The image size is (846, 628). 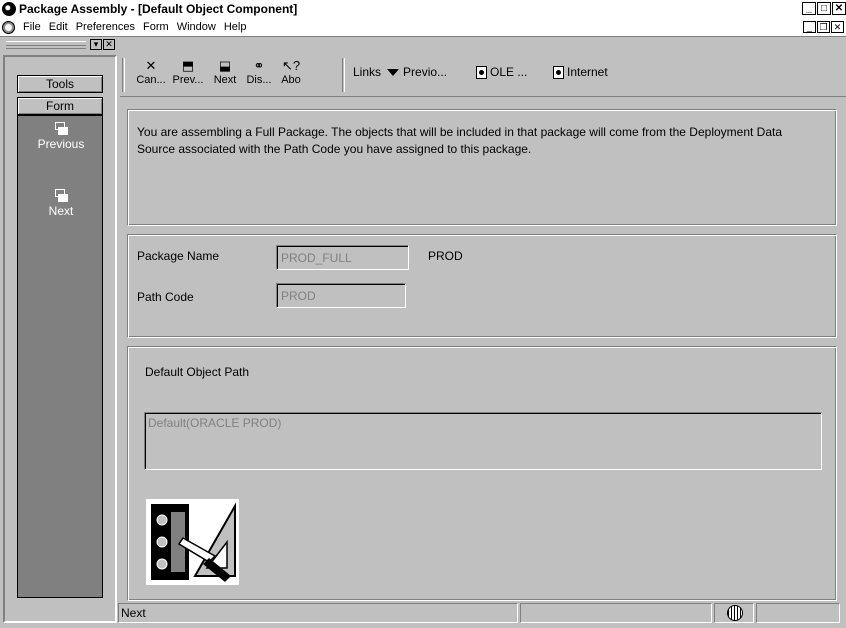 I want to click on minimize-button: _, so click(x=809, y=8).